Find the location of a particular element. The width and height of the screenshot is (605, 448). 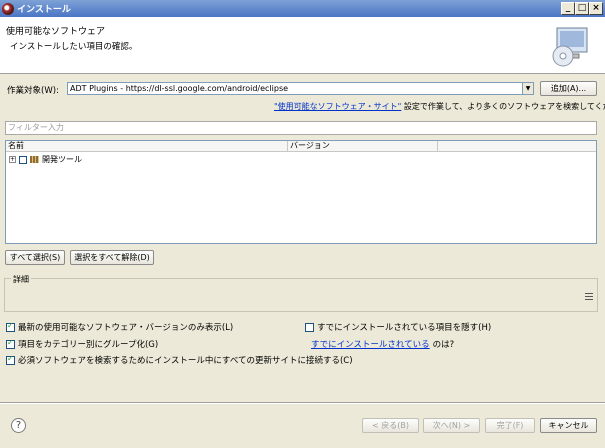

filter-input: フィルター入力 is located at coordinates (301, 128).